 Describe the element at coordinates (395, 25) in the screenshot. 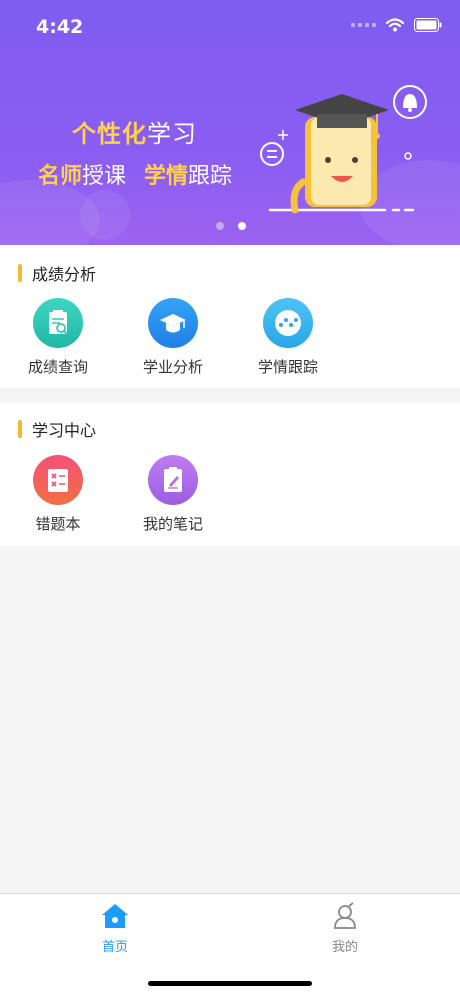

I see `wifi-icon` at that location.